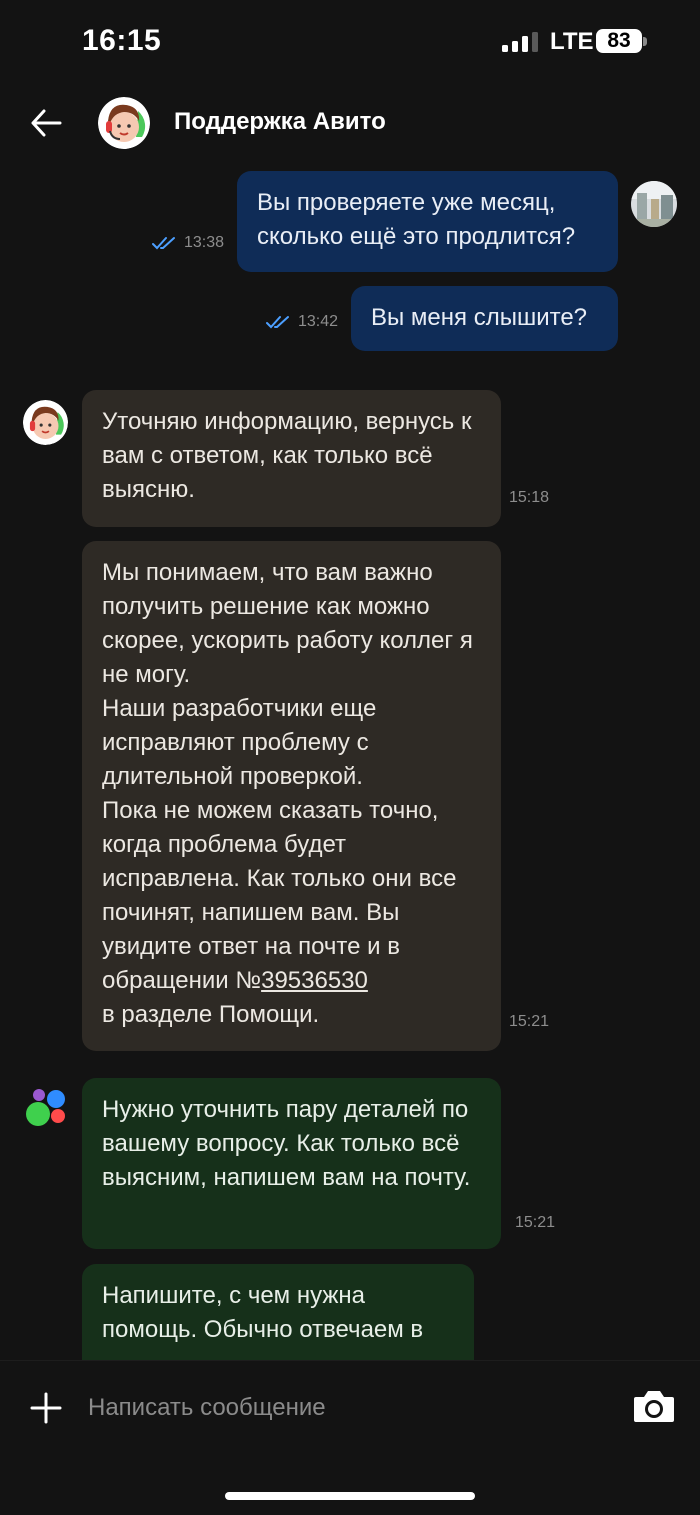  Describe the element at coordinates (280, 122) in the screenshot. I see `chat-title: Поддержка Авито` at that location.